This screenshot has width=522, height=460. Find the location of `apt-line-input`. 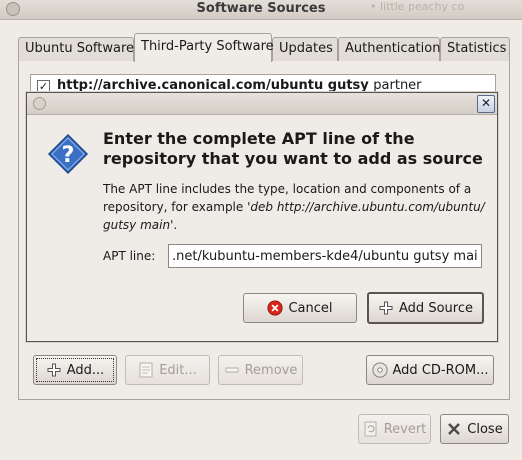

apt-line-input is located at coordinates (325, 256).